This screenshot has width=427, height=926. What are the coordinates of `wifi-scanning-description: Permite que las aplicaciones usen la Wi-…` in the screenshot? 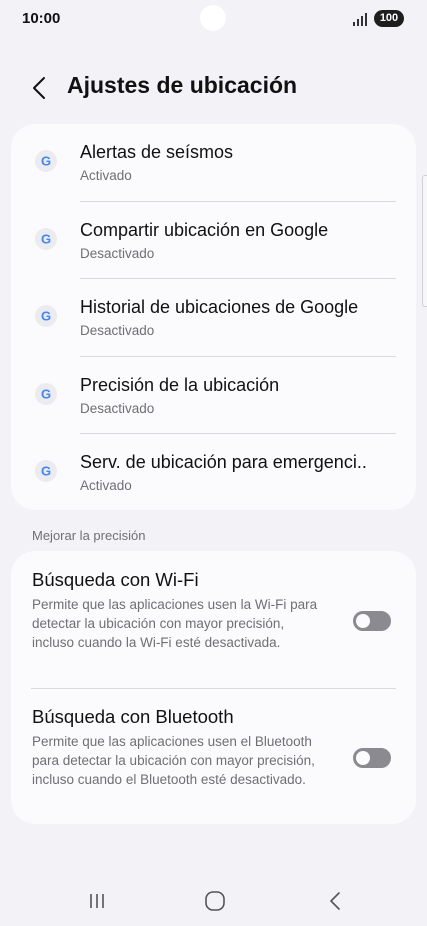 It's located at (175, 623).